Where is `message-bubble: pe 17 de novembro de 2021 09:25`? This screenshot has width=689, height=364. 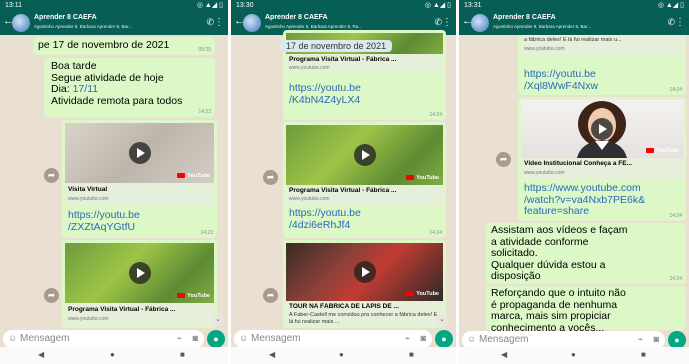 message-bubble: pe 17 de novembro de 2021 09:25 is located at coordinates (124, 46).